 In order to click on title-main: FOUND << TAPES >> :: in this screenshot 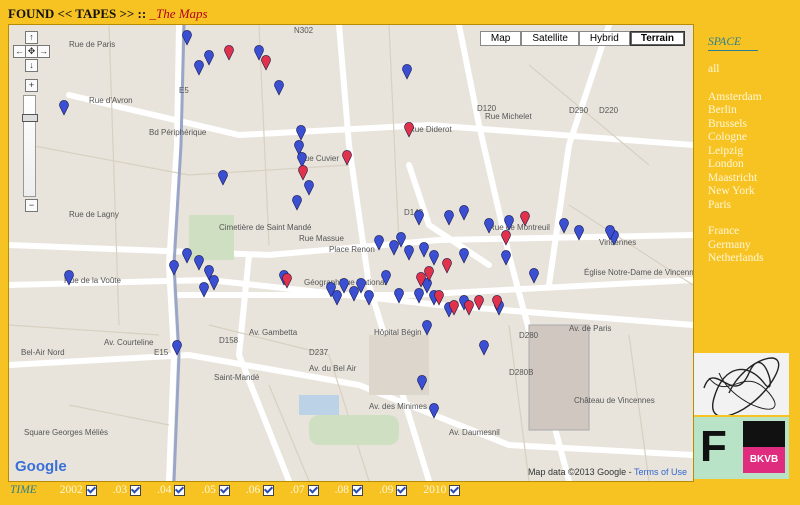, I will do `click(77, 13)`.